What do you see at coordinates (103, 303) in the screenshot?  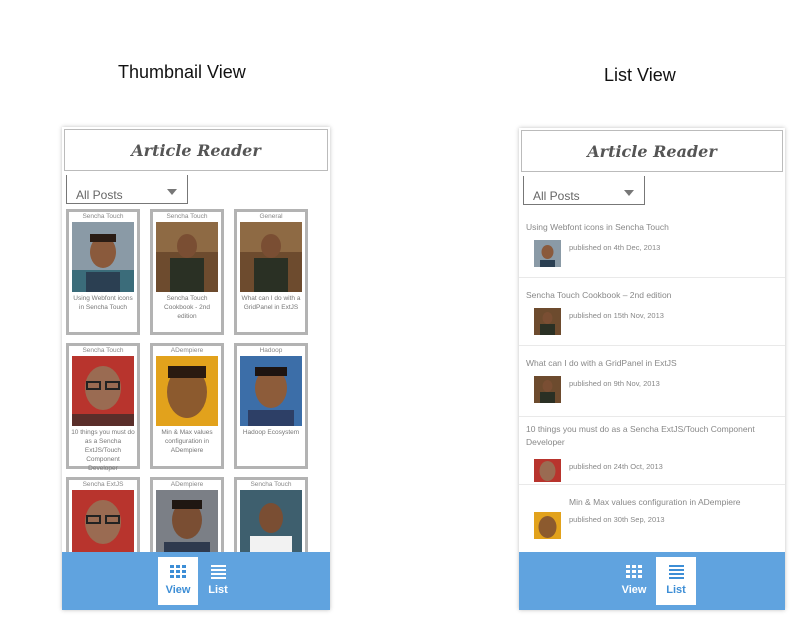 I see `tile-title: Using Webfont icons in Sencha Touch` at bounding box center [103, 303].